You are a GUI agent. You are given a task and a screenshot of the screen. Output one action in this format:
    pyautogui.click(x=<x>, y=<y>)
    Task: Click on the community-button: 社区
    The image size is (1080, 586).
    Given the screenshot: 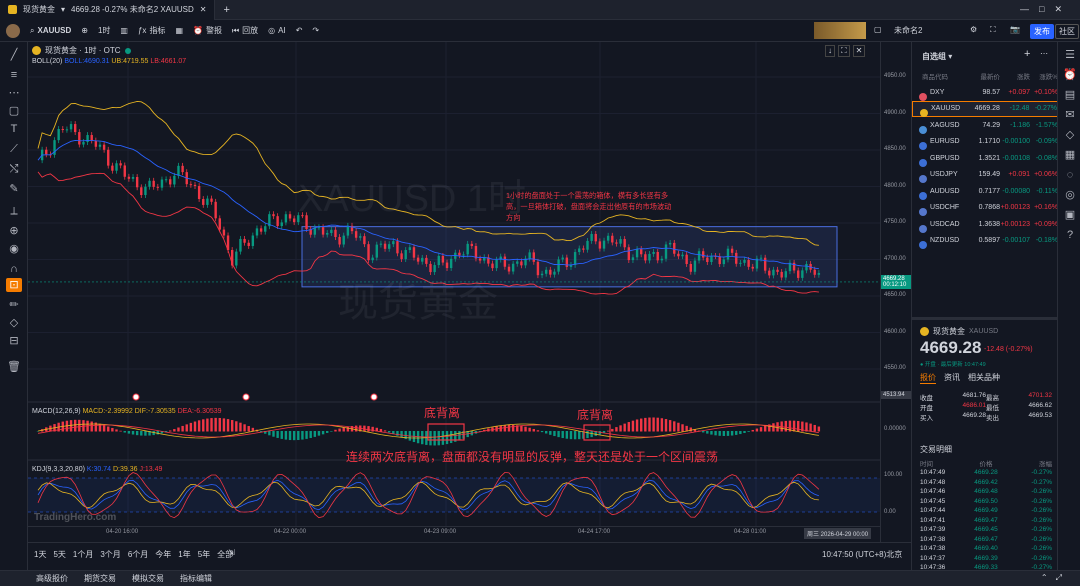 What is the action you would take?
    pyautogui.click(x=1067, y=31)
    